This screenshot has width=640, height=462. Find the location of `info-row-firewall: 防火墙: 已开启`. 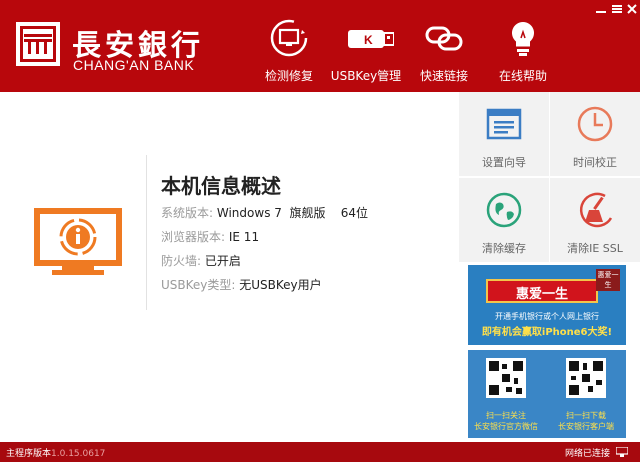

info-row-firewall: 防火墙: 已开启 is located at coordinates (201, 261).